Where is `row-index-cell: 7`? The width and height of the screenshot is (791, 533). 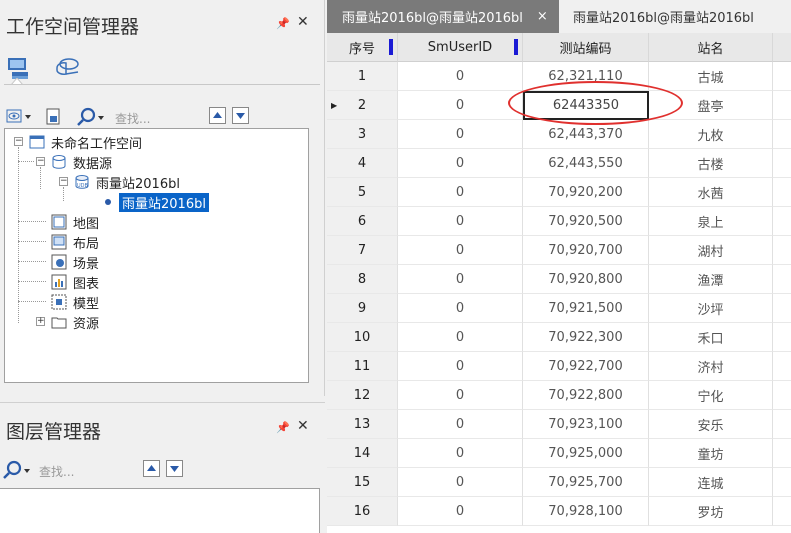 row-index-cell: 7 is located at coordinates (362, 250).